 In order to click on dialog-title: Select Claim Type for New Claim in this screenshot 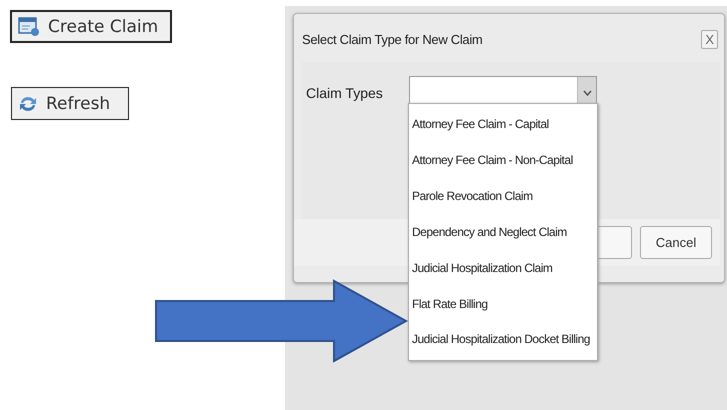, I will do `click(392, 39)`.